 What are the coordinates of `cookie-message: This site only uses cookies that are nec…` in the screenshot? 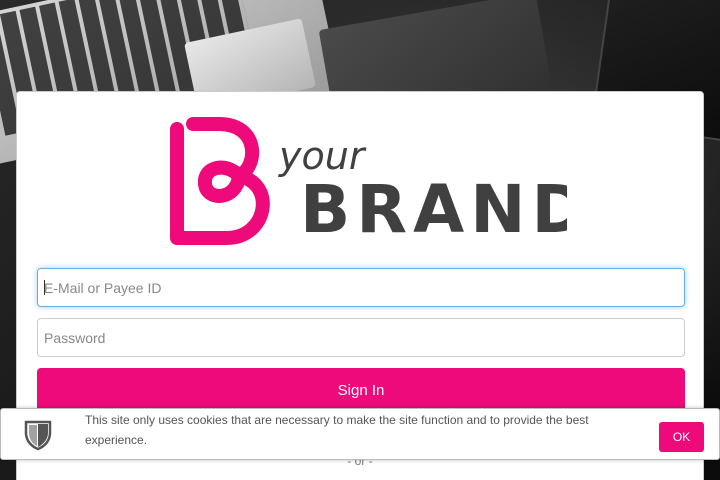 It's located at (337, 430).